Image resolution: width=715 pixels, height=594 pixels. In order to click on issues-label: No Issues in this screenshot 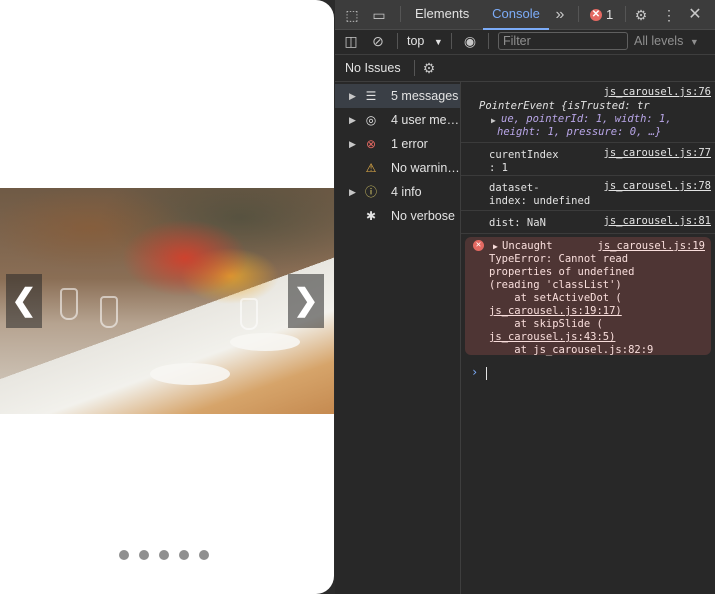, I will do `click(373, 68)`.